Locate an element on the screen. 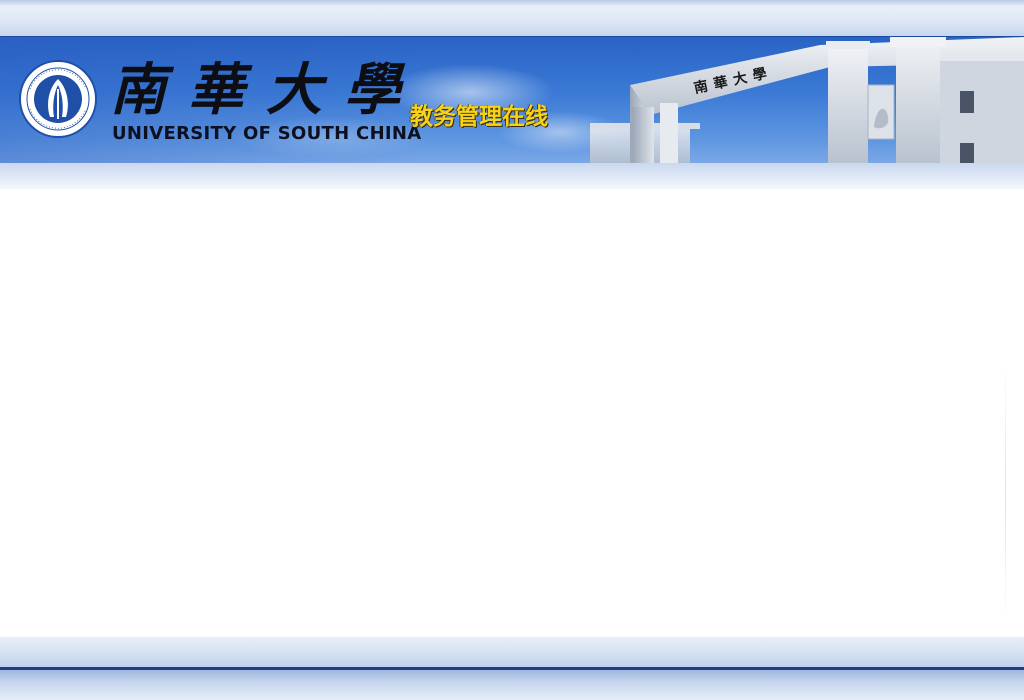  footer-band is located at coordinates (512, 652).